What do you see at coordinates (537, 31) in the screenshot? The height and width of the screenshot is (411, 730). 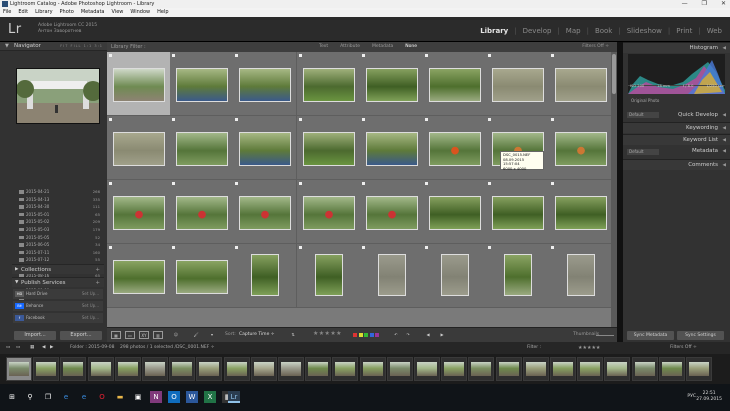 I see `module-develop: Develop` at bounding box center [537, 31].